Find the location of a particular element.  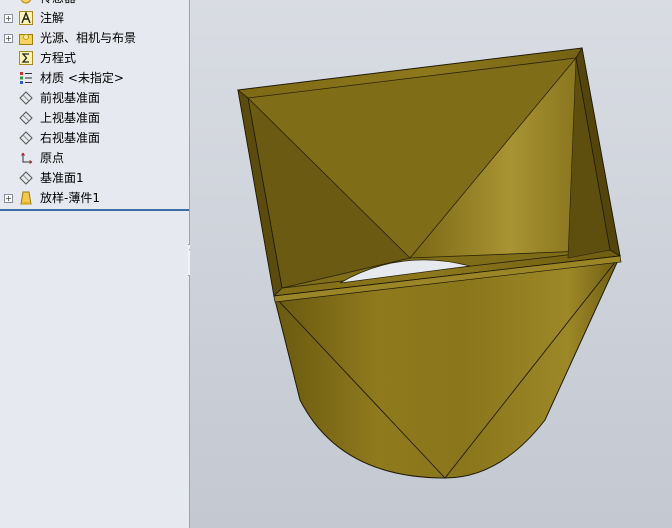

lights-icon is located at coordinates (26, 38).